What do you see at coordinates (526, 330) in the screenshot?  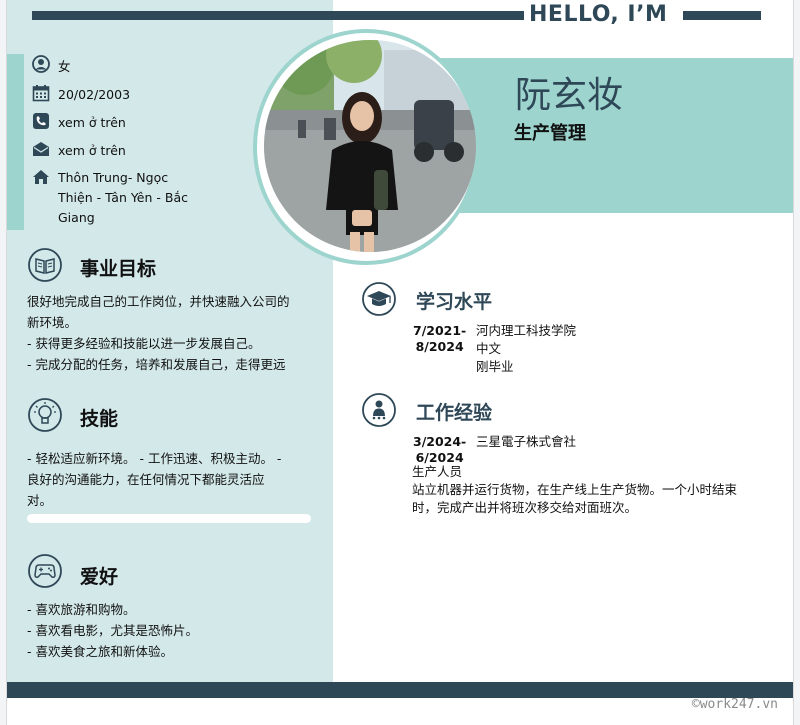 I see `education-school: 河内理工科技学院` at bounding box center [526, 330].